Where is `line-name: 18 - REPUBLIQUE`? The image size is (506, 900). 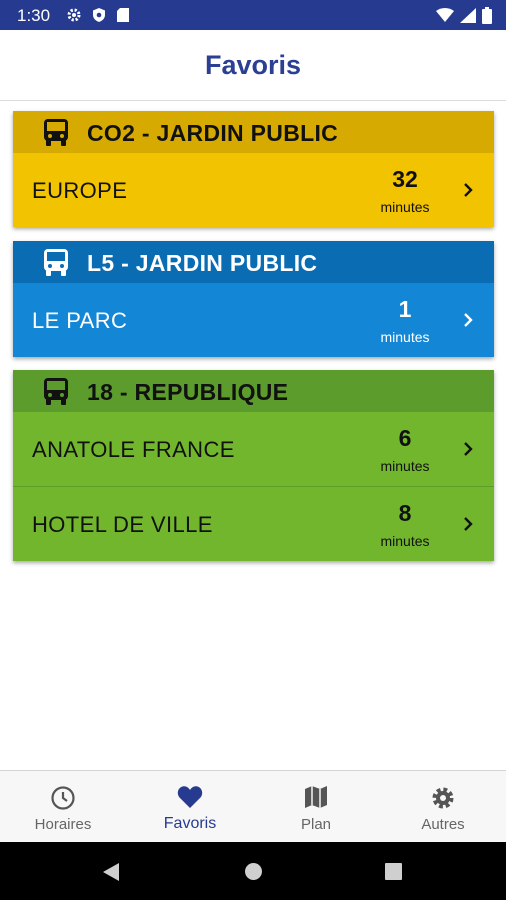
line-name: 18 - REPUBLIQUE is located at coordinates (188, 392).